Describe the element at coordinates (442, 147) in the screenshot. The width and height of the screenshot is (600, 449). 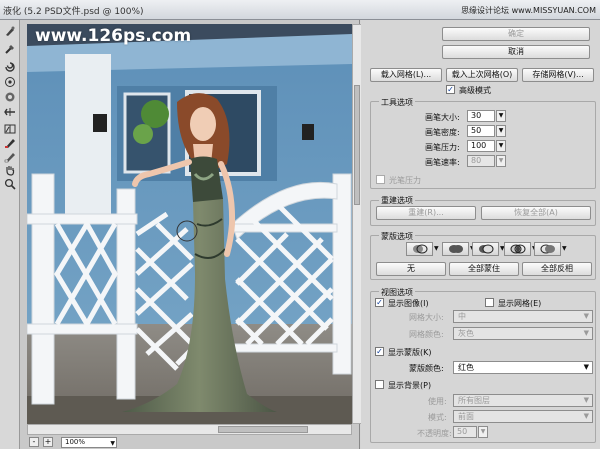
I see `brush-pressure-label: 画笔压力:` at that location.